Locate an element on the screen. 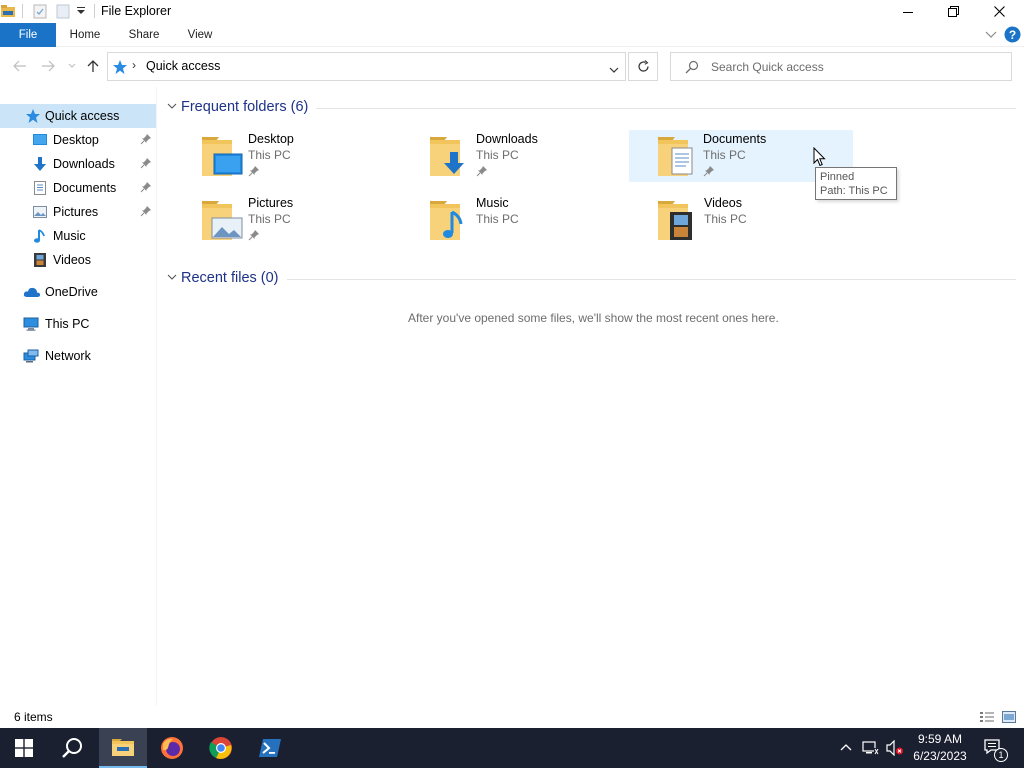 This screenshot has height=768, width=1024. volume-muted-icon is located at coordinates (894, 748).